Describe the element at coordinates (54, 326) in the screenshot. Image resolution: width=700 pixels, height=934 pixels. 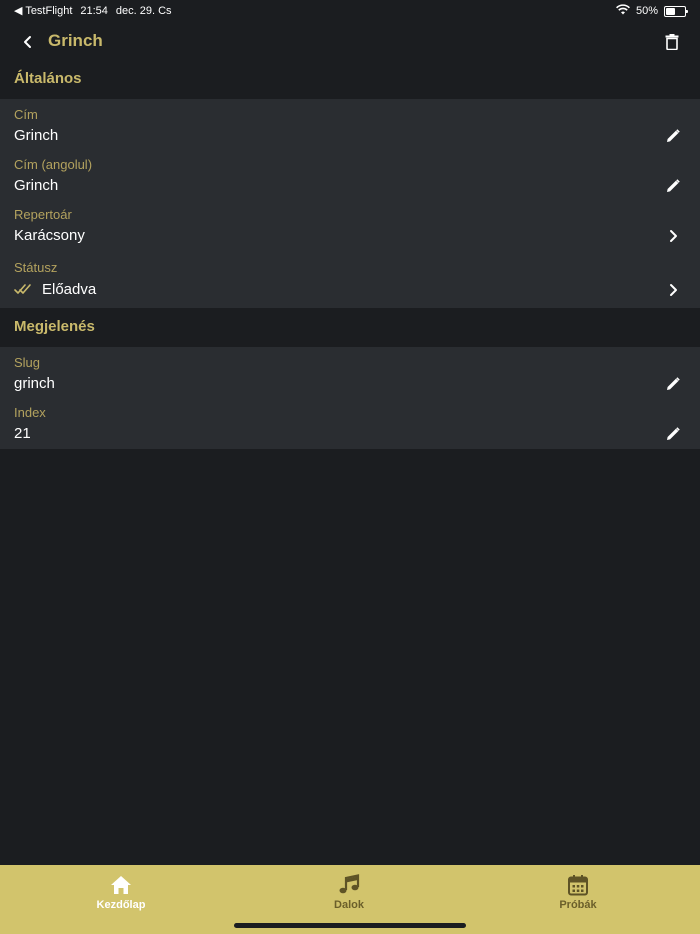
I see `section-header-appearance: Megjelenés` at that location.